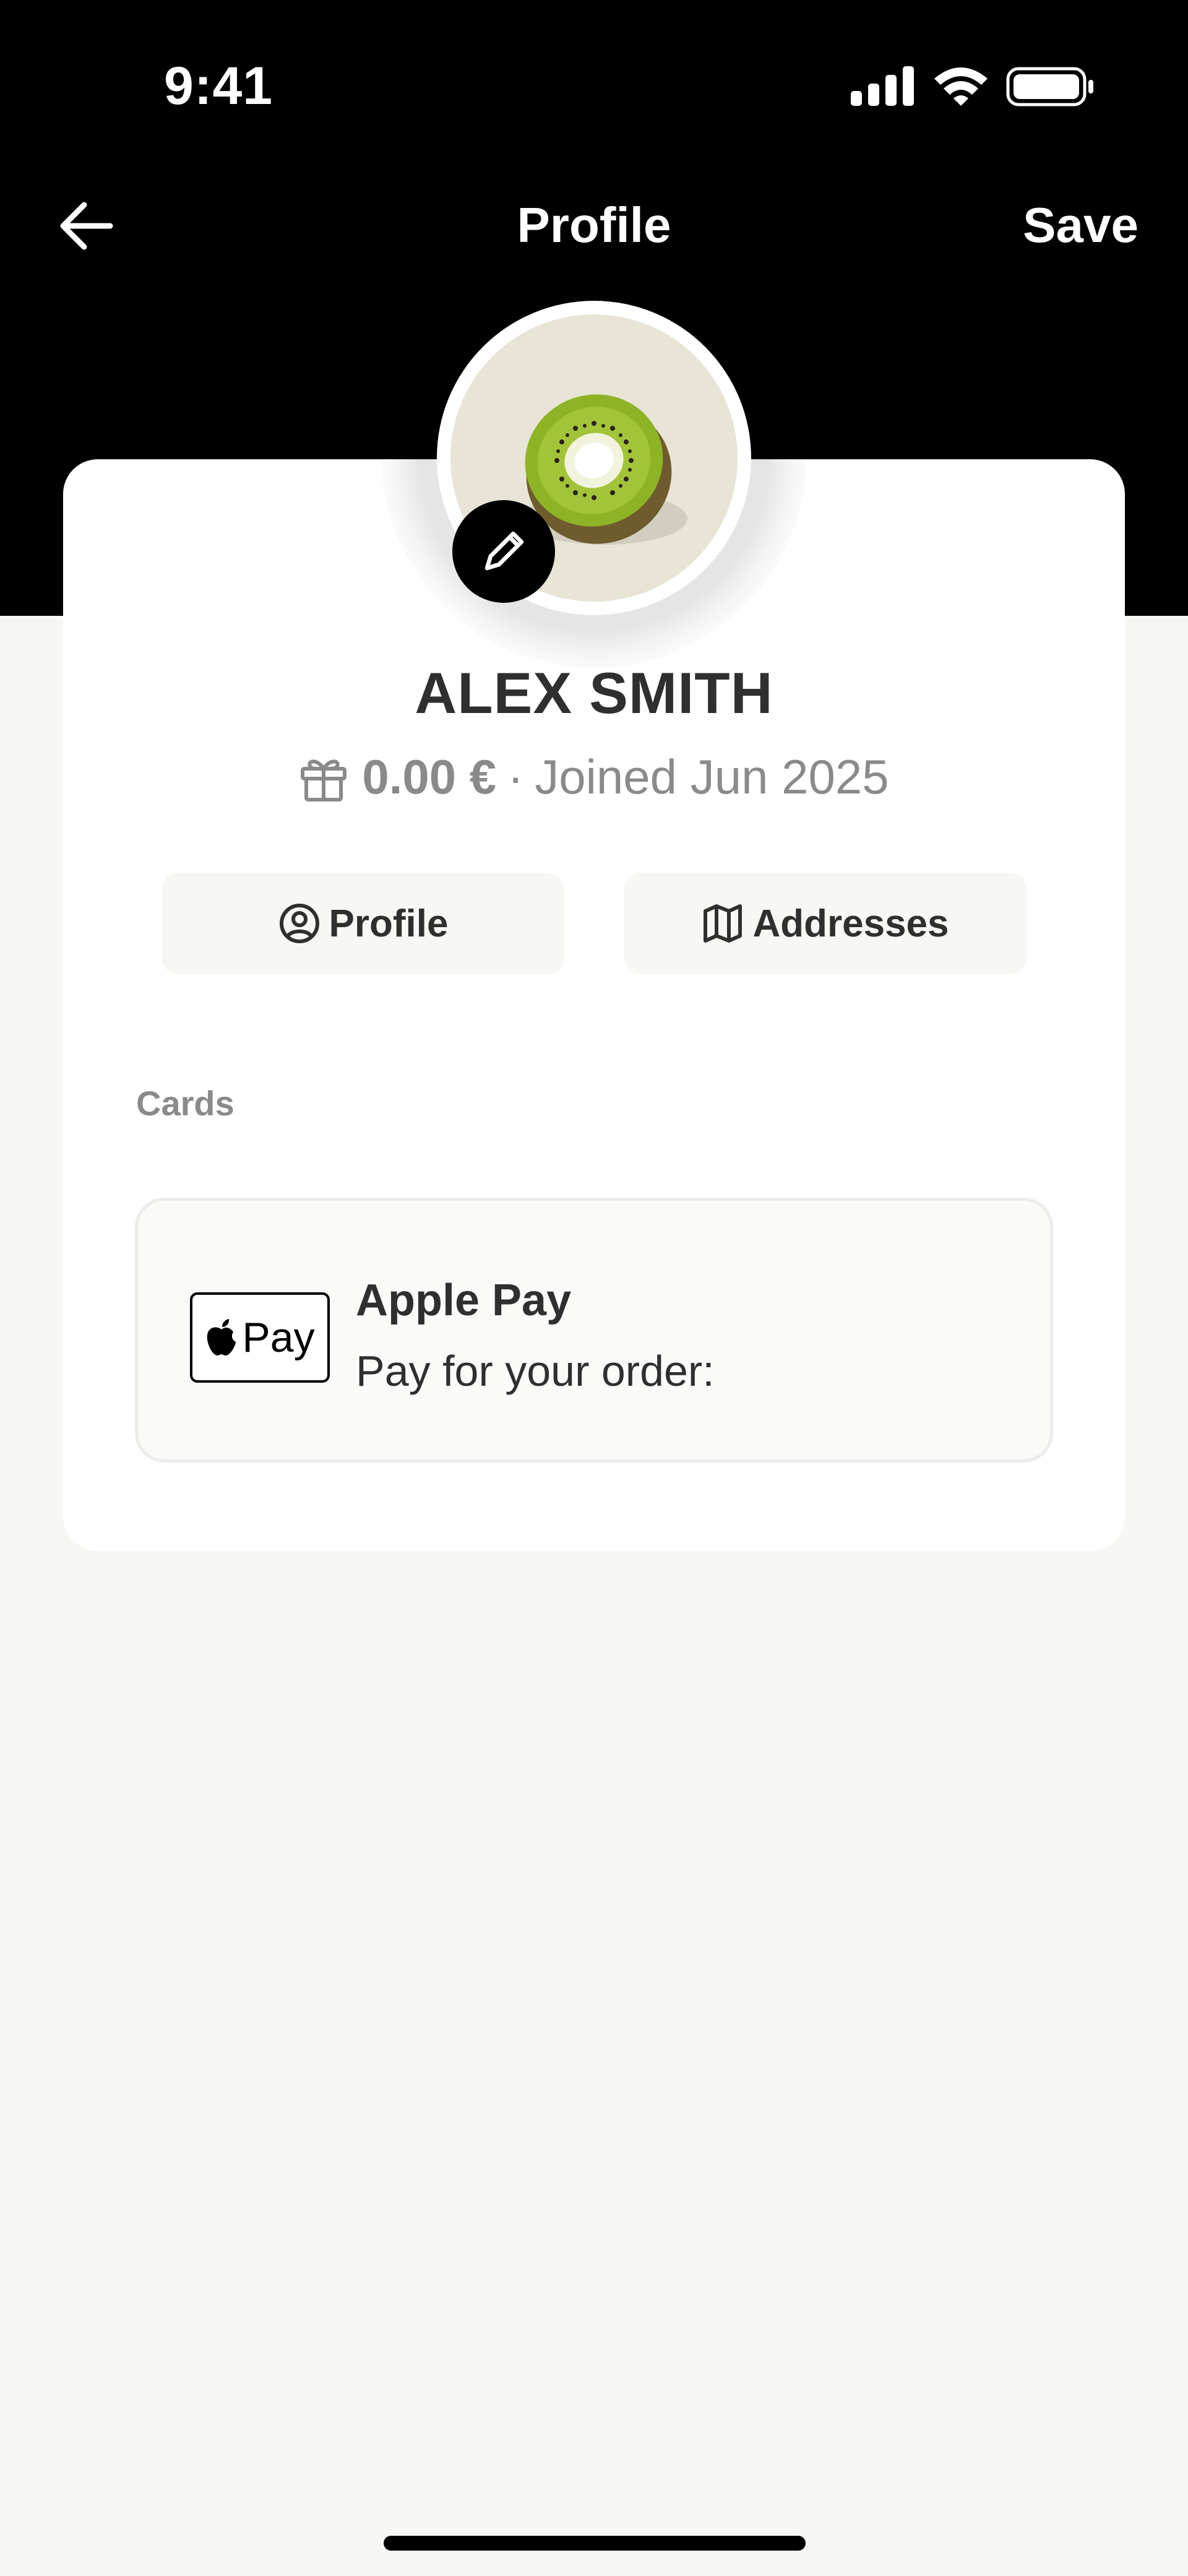  Describe the element at coordinates (850, 923) in the screenshot. I see `tab-addresses-label: Addresses` at that location.